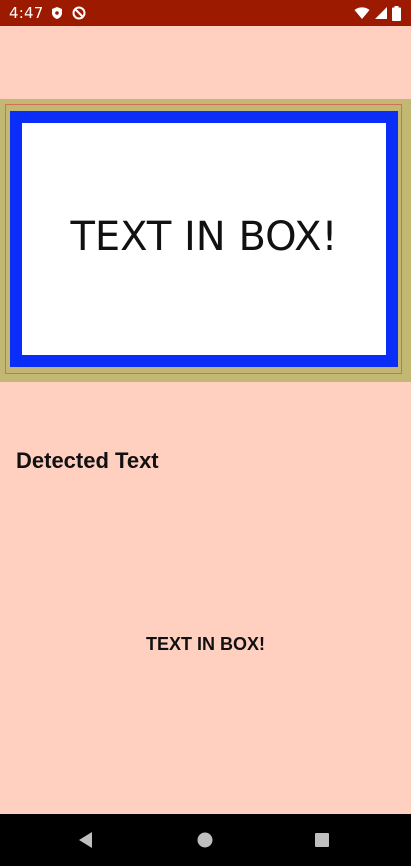 The width and height of the screenshot is (411, 866). Describe the element at coordinates (322, 840) in the screenshot. I see `recents-icon` at that location.